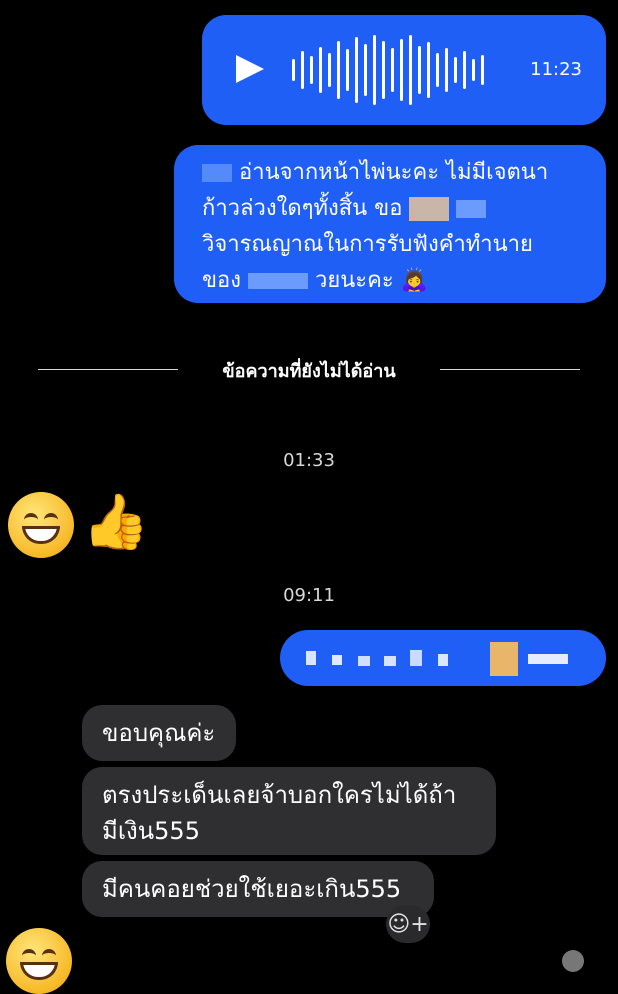 This screenshot has width=618, height=994. Describe the element at coordinates (556, 69) in the screenshot. I see `voice-message-time: 11:23` at that location.